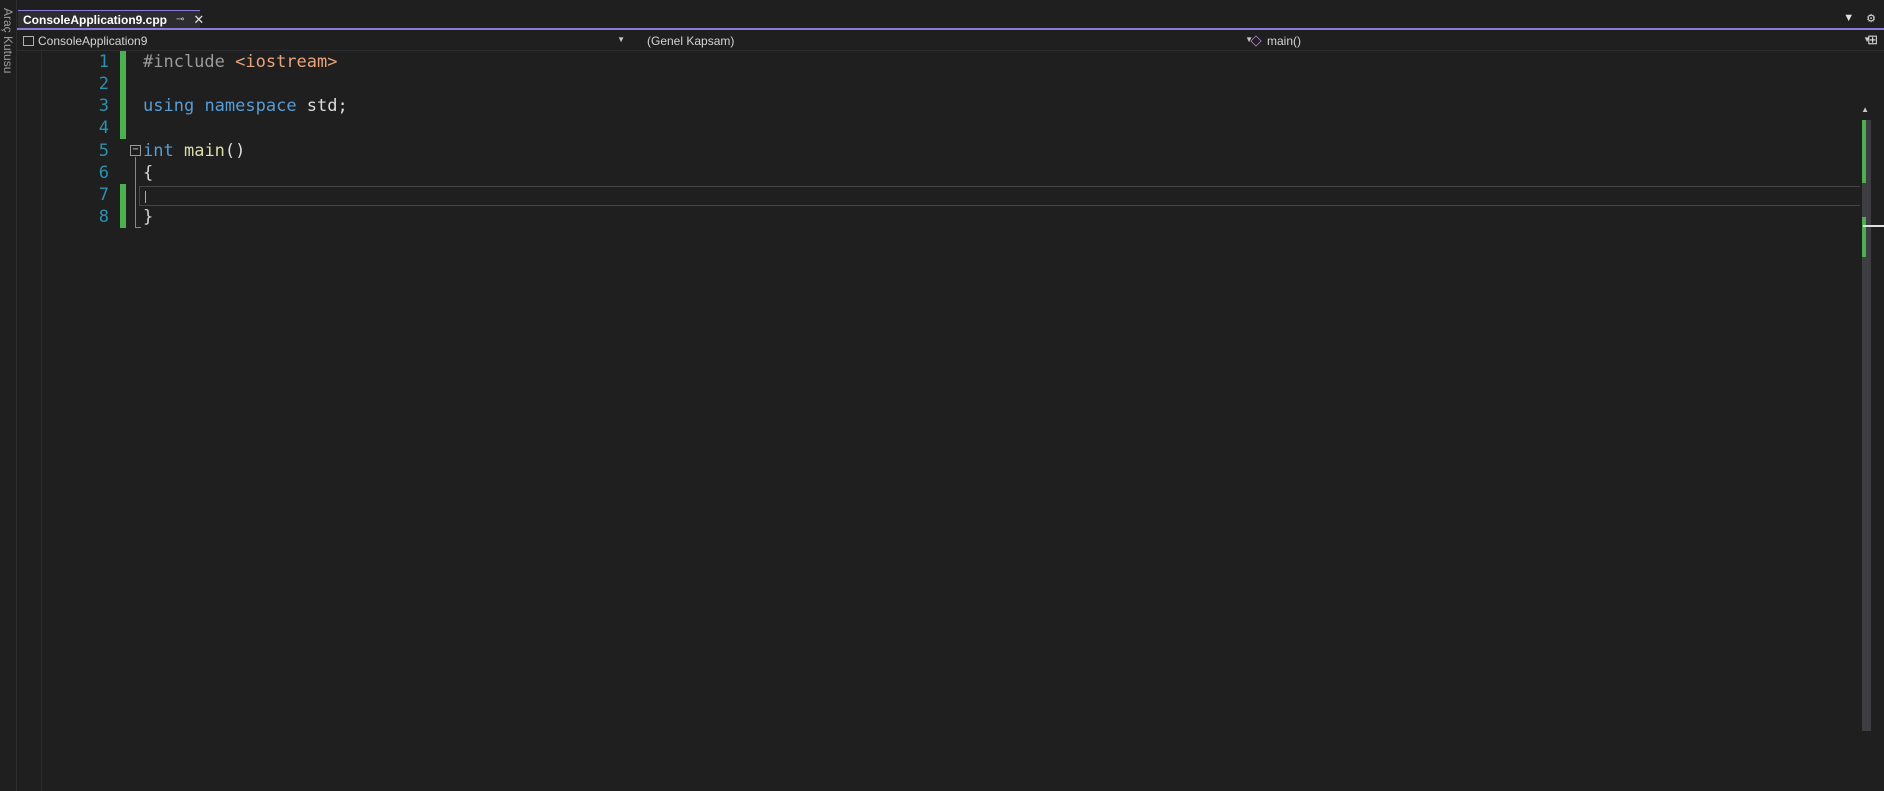  What do you see at coordinates (950, 20) in the screenshot?
I see `document-tab-bar: ConsoleApplication9.cpp ⊸ ✕ ▼ ⚙` at bounding box center [950, 20].